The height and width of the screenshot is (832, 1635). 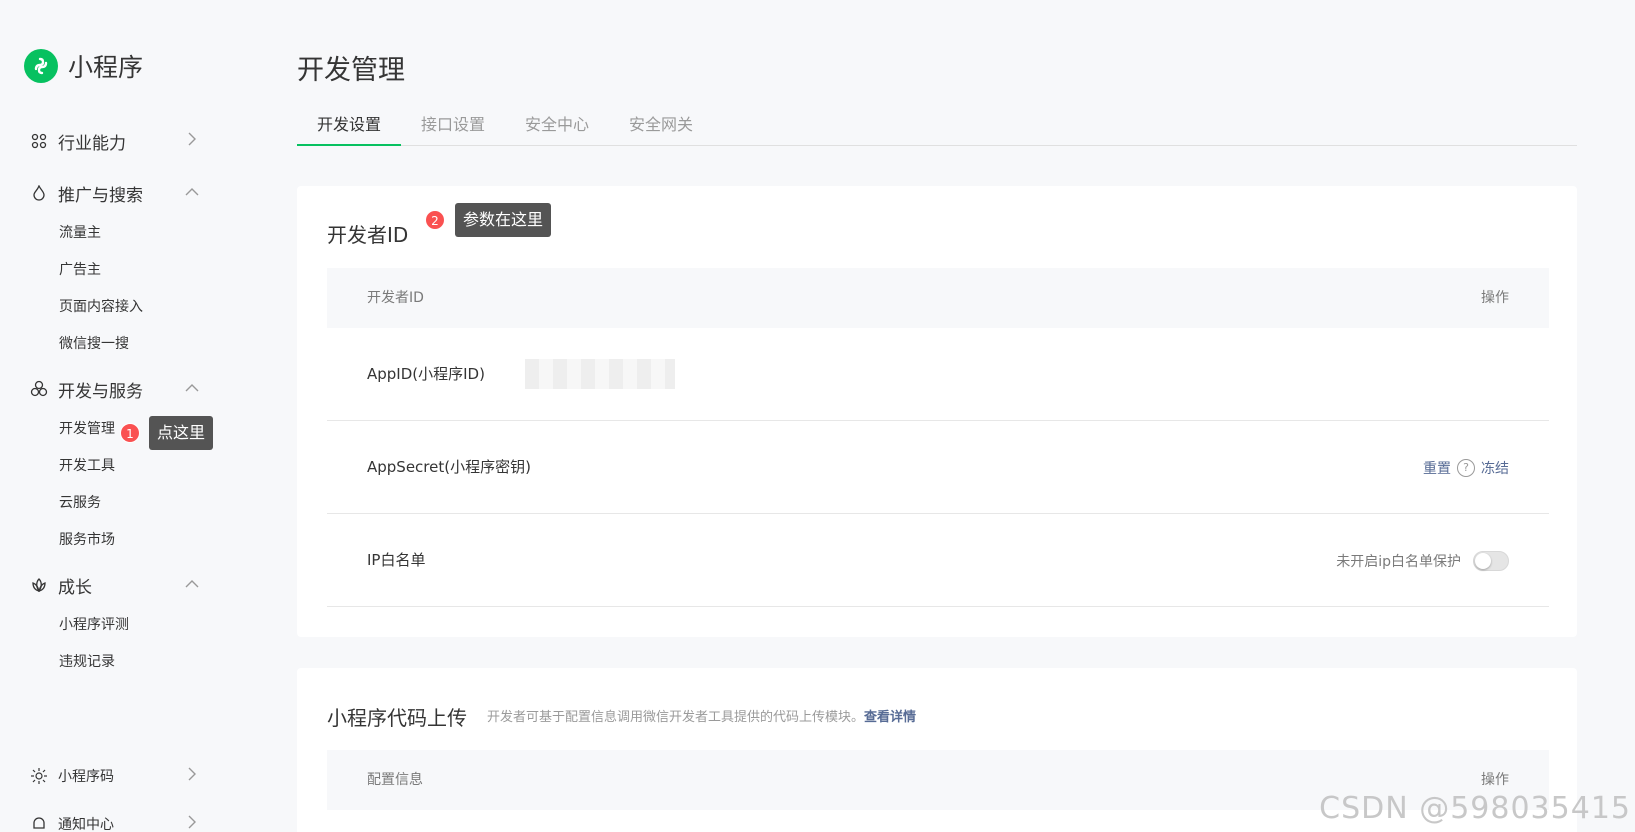 What do you see at coordinates (676, 717) in the screenshot?
I see `code-upload-desc-text: 开发者可基于配置信息调用微信开发者工具提供的代码上传模块。` at bounding box center [676, 717].